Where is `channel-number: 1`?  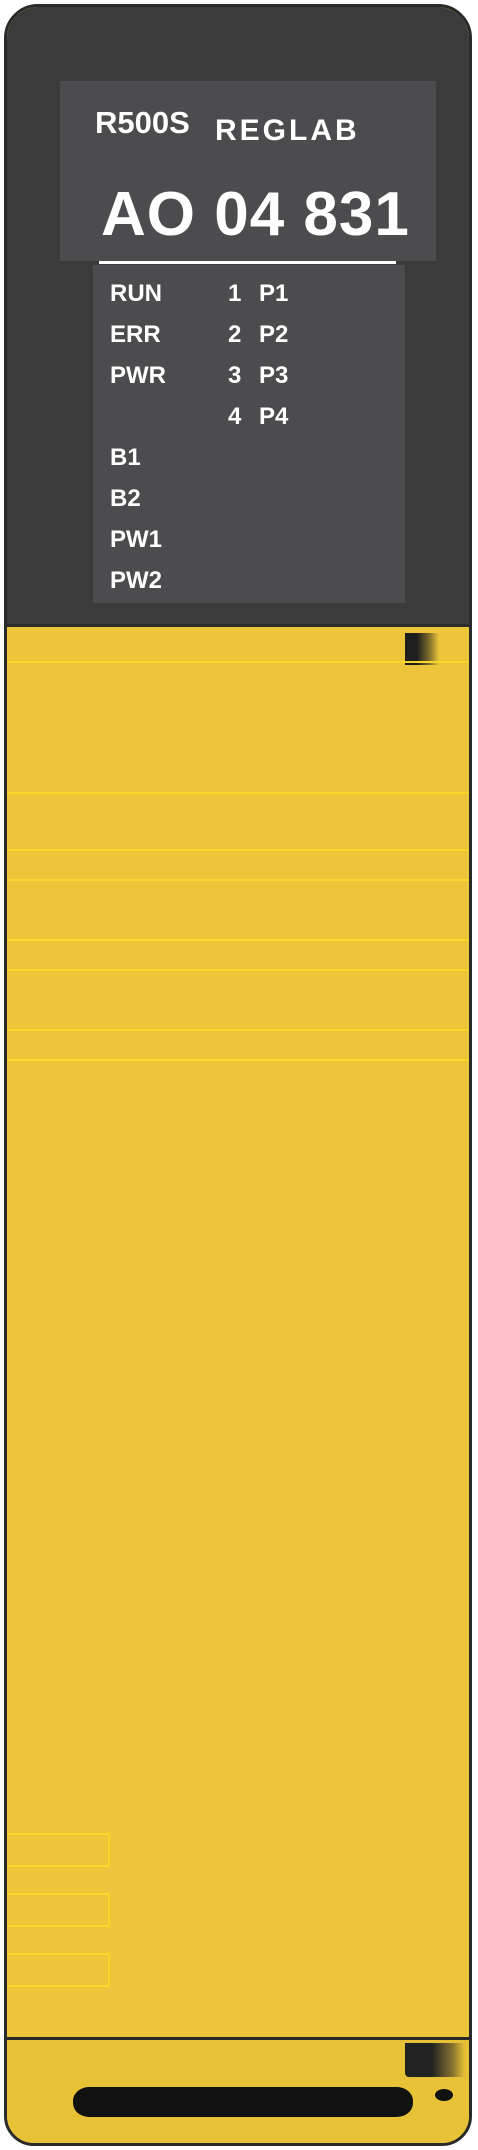 channel-number: 1 is located at coordinates (235, 293).